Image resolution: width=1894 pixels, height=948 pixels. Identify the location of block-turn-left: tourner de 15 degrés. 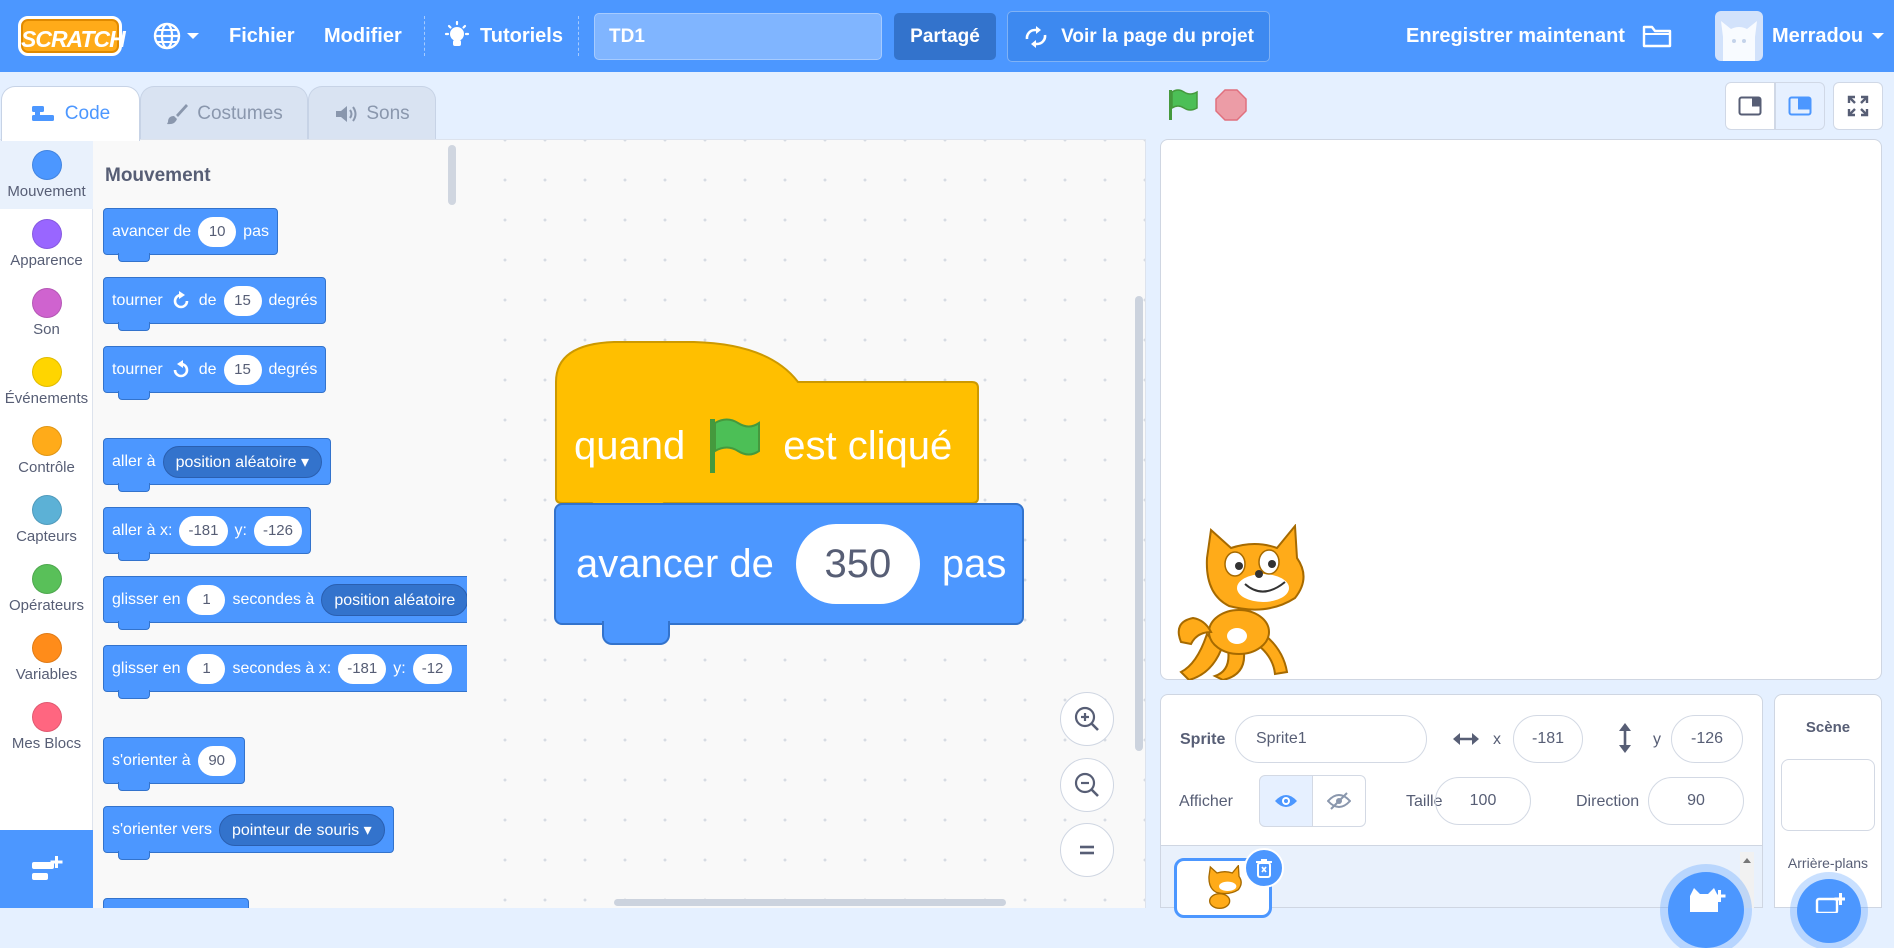
(215, 373).